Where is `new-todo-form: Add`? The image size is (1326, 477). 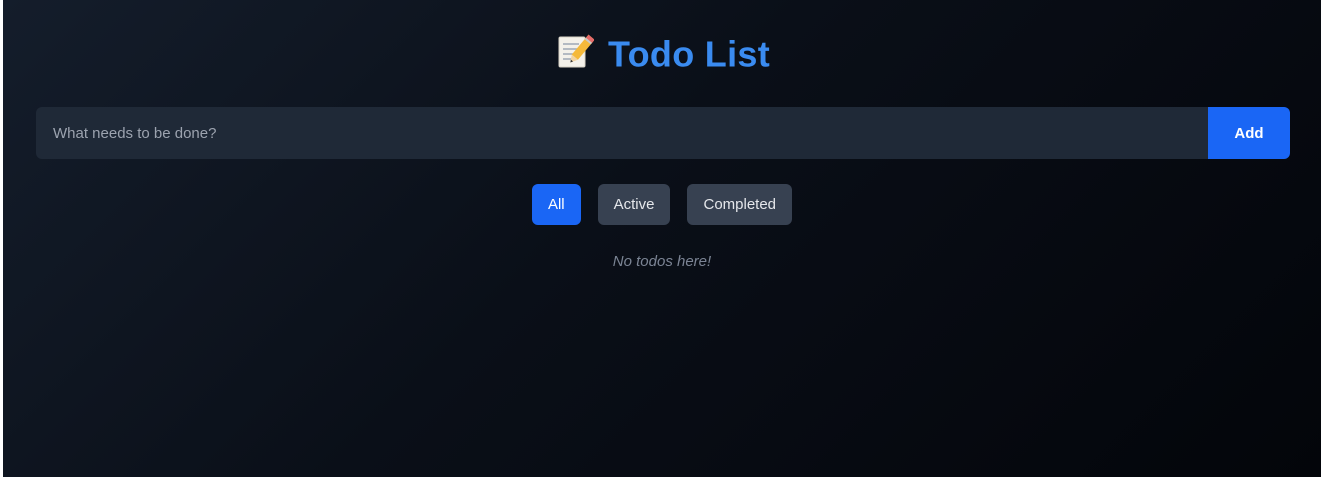
new-todo-form: Add is located at coordinates (663, 133).